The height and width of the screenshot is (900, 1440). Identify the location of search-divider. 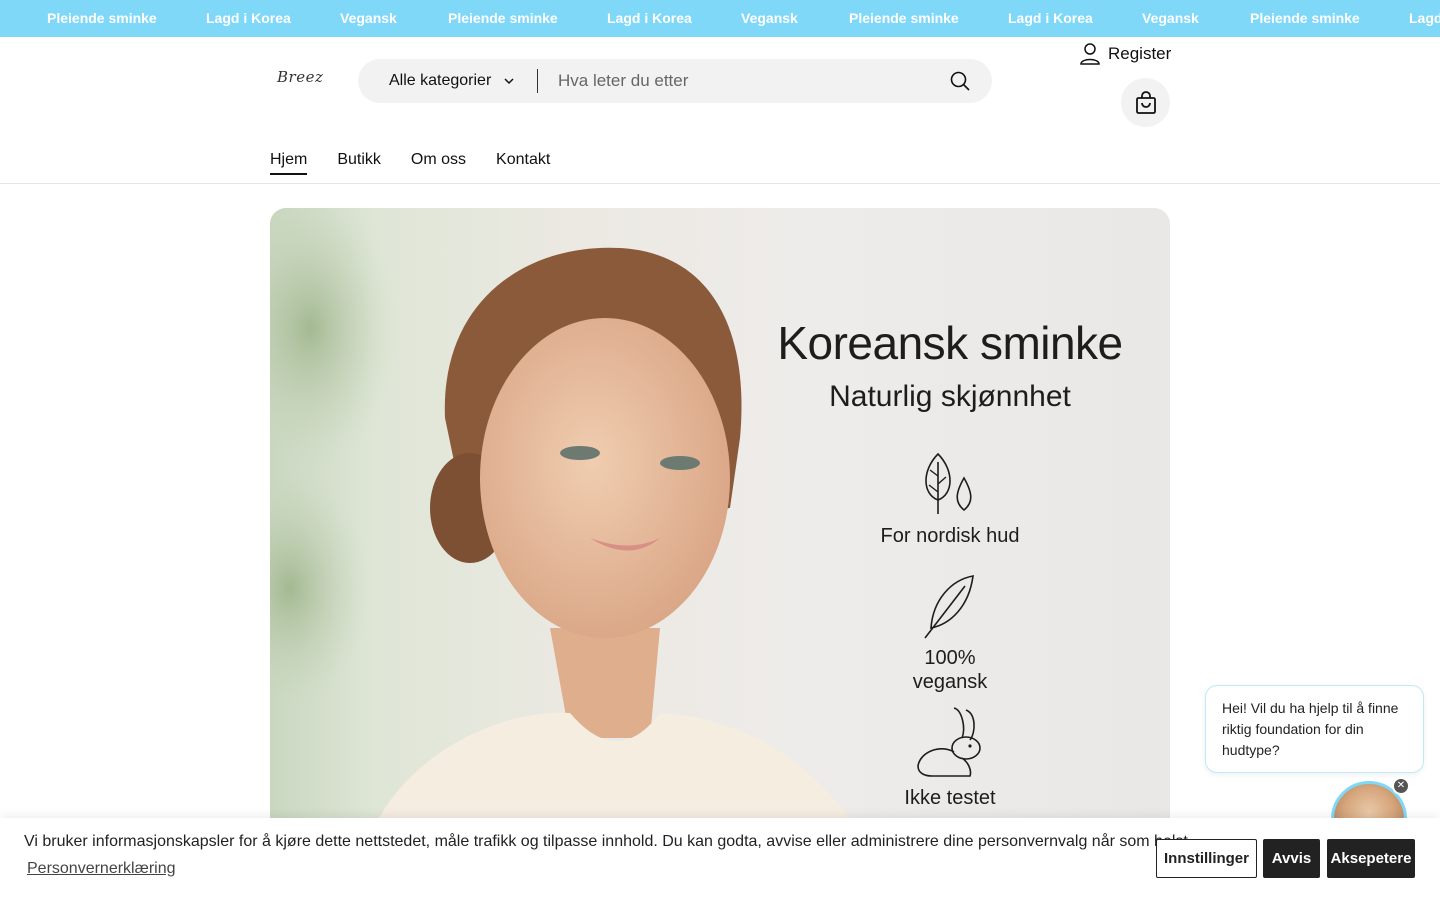
(537, 81).